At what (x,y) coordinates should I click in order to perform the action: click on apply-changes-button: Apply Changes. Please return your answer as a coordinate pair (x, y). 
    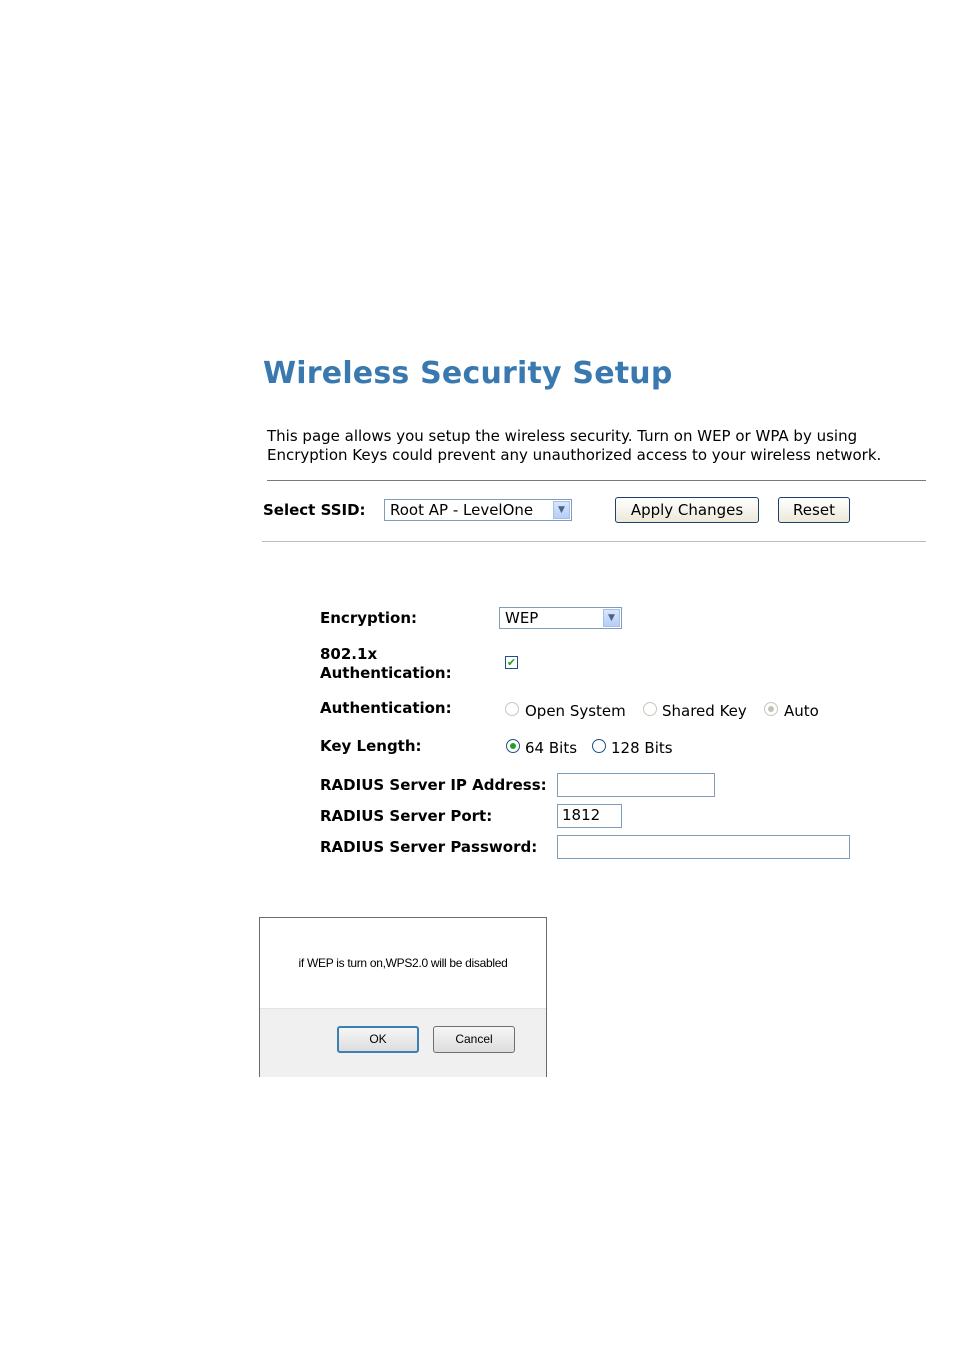
    Looking at the image, I should click on (687, 510).